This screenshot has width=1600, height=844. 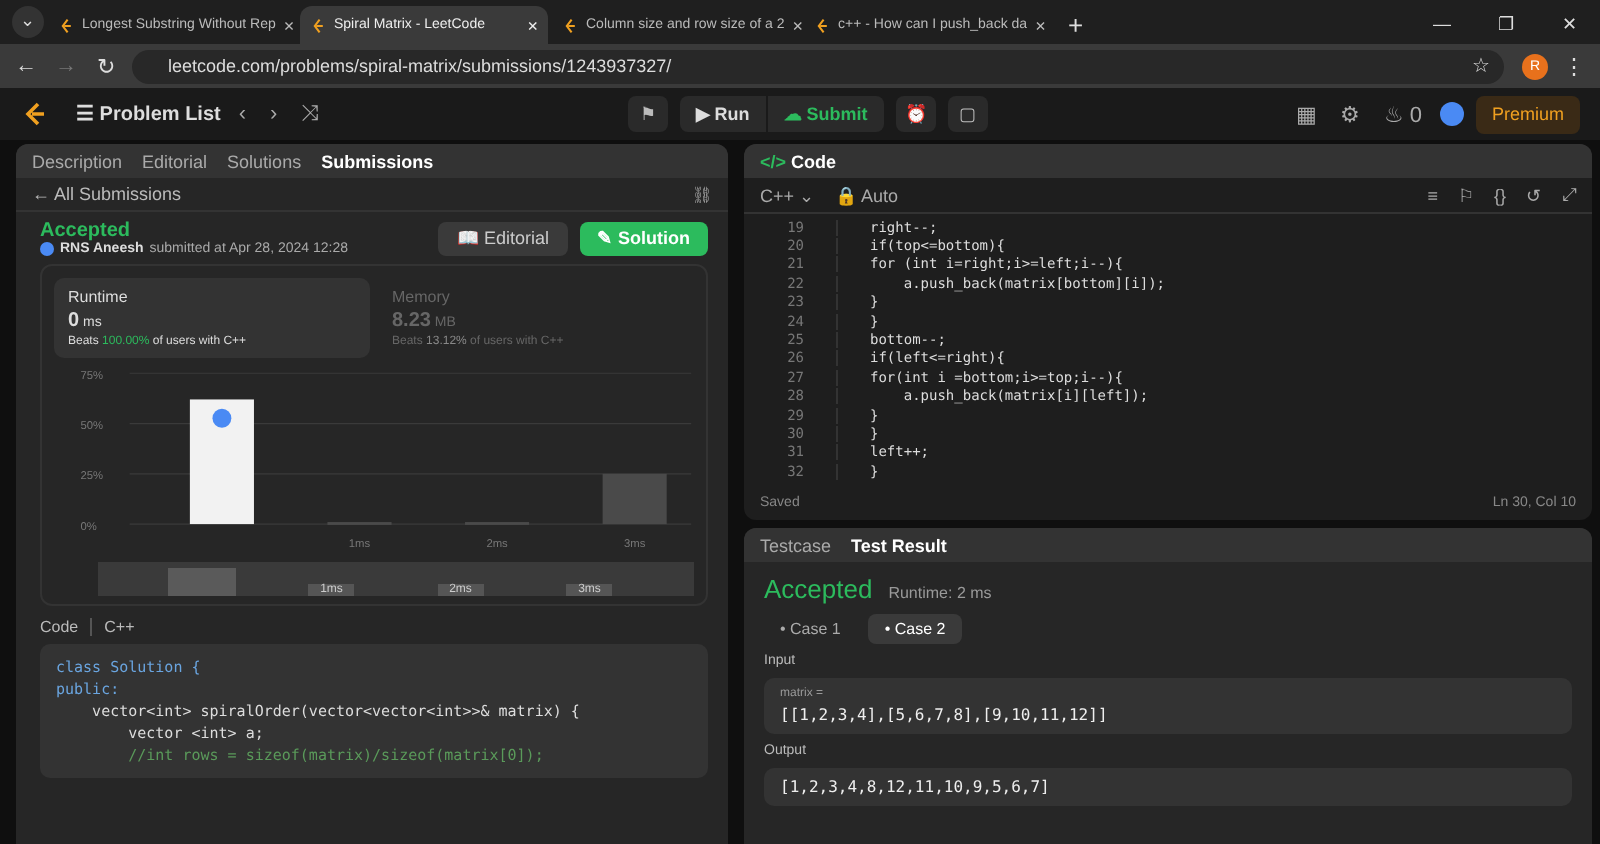 What do you see at coordinates (1506, 29) in the screenshot?
I see `restore-button: ❐` at bounding box center [1506, 29].